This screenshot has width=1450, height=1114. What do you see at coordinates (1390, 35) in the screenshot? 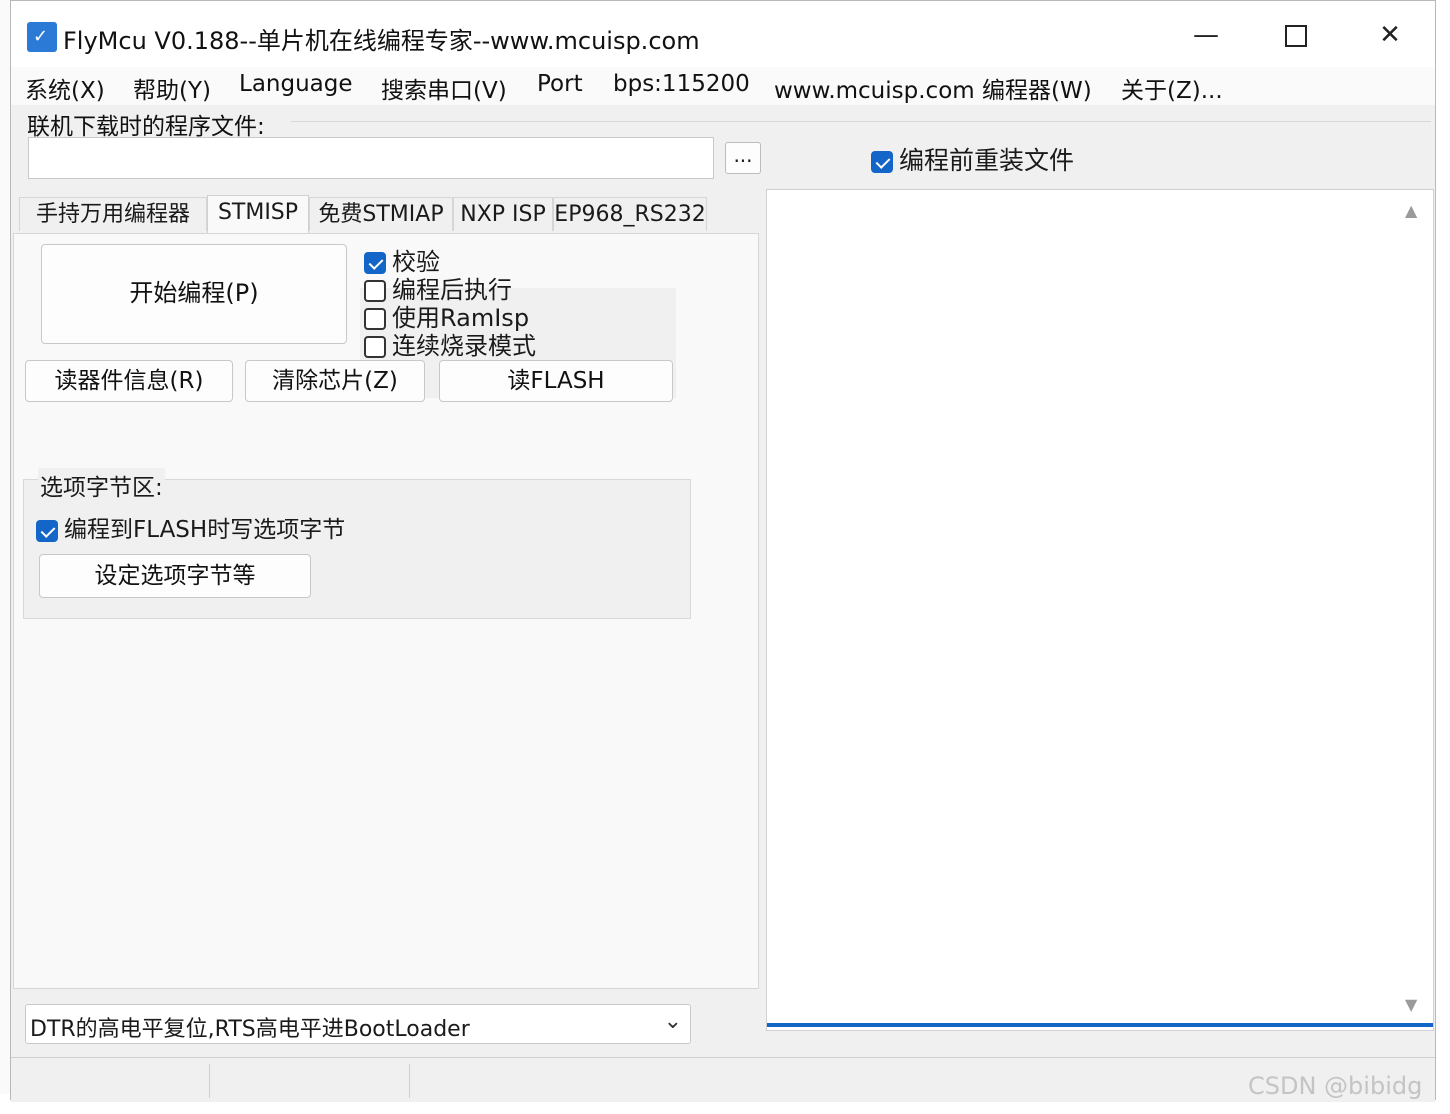
I see `close-icon: ✕` at bounding box center [1390, 35].